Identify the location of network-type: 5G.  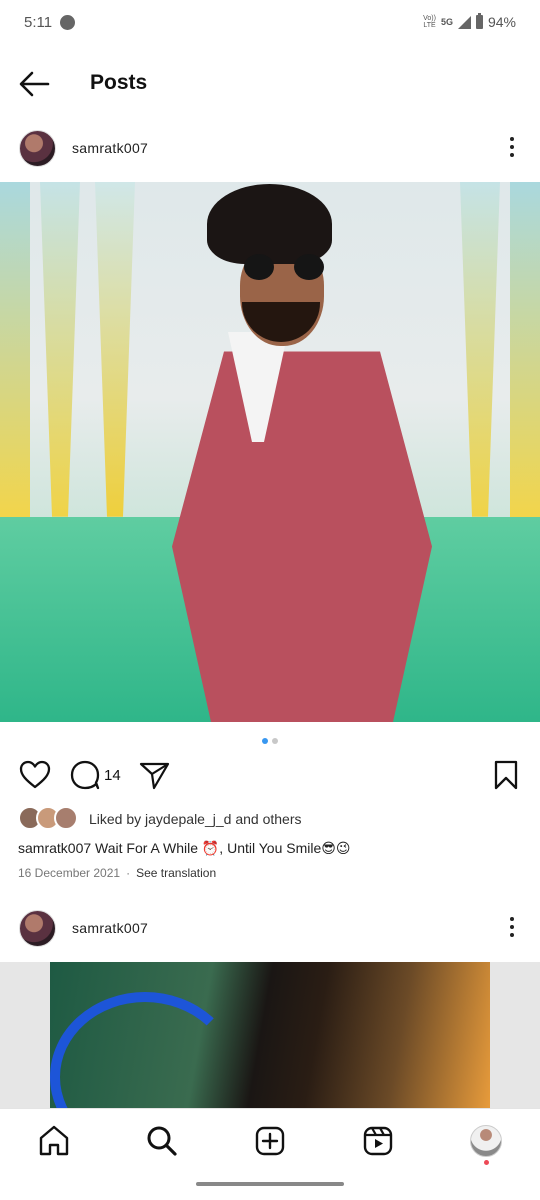
(446, 22).